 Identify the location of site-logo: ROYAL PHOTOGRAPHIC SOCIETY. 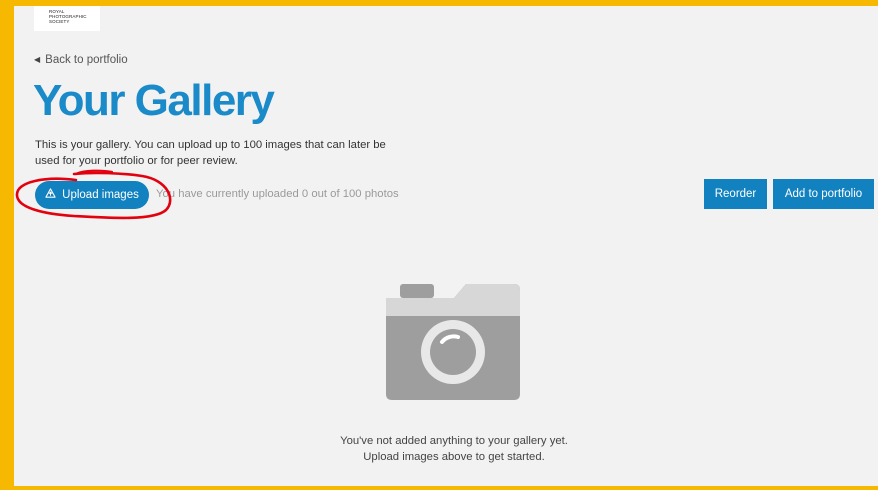
(67, 18).